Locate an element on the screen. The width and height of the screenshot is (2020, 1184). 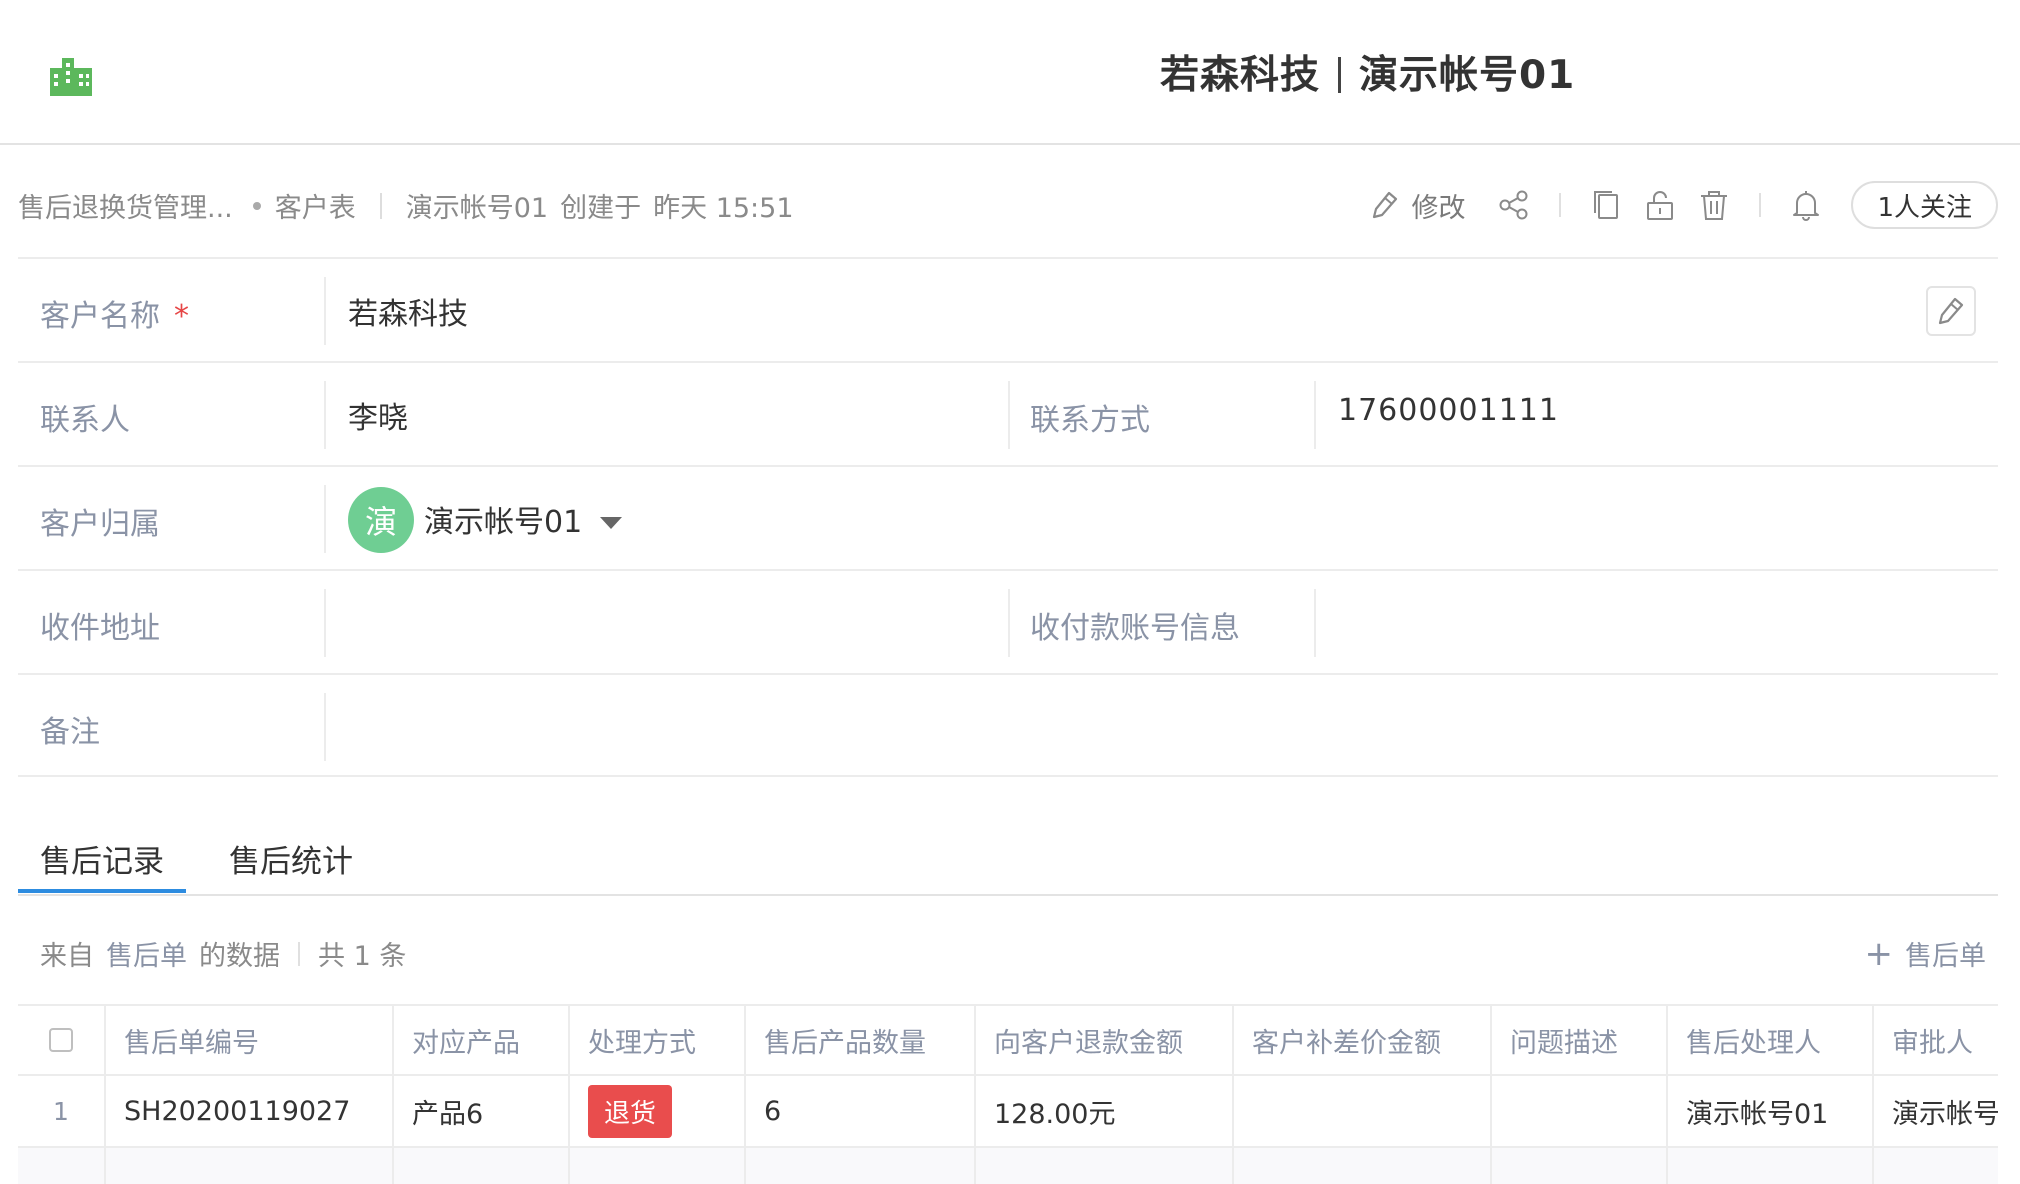
product-cell: 产品6 is located at coordinates (480, 1111).